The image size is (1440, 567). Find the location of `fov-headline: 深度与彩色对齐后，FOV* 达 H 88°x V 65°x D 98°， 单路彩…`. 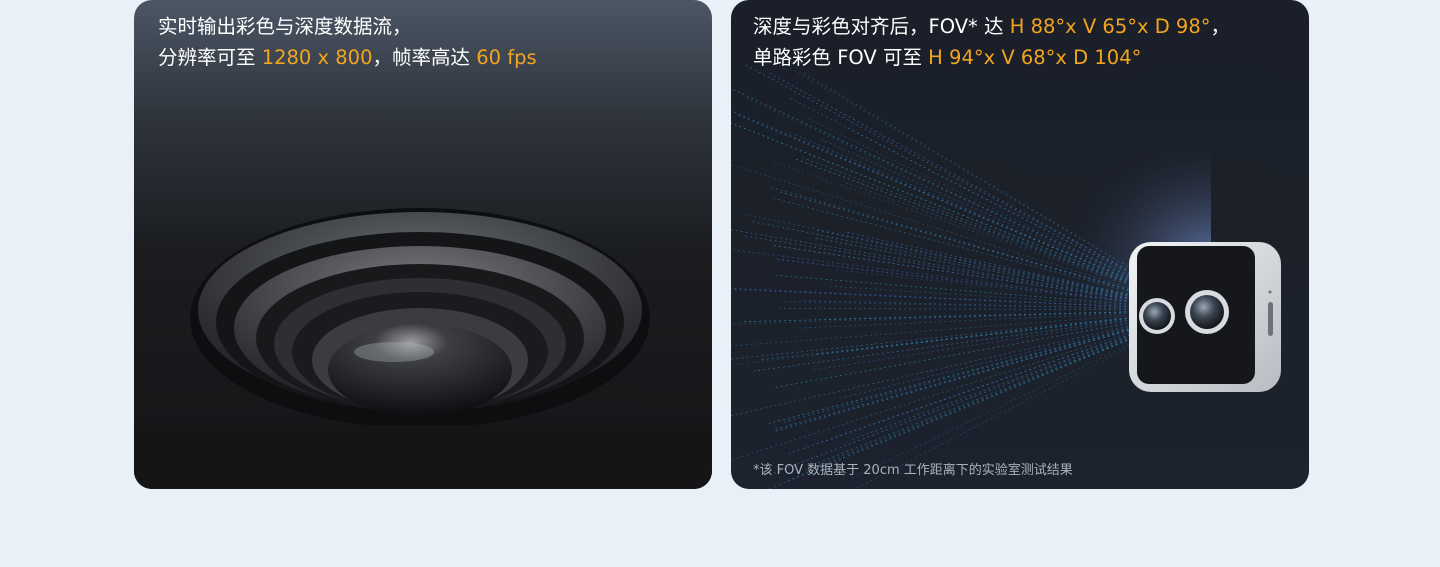

fov-headline: 深度与彩色对齐后，FOV* 达 H 88°x V 65°x D 98°， 单路彩… is located at coordinates (991, 42).